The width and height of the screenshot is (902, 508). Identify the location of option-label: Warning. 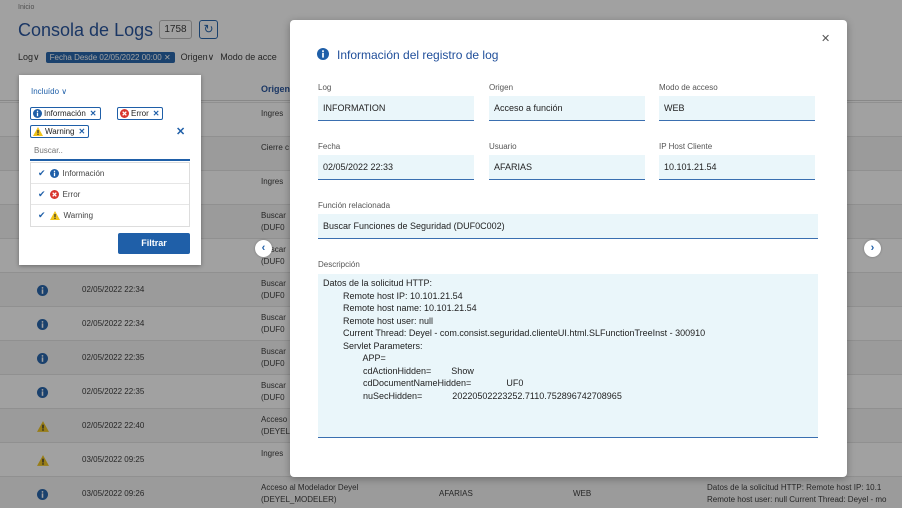
(78, 215).